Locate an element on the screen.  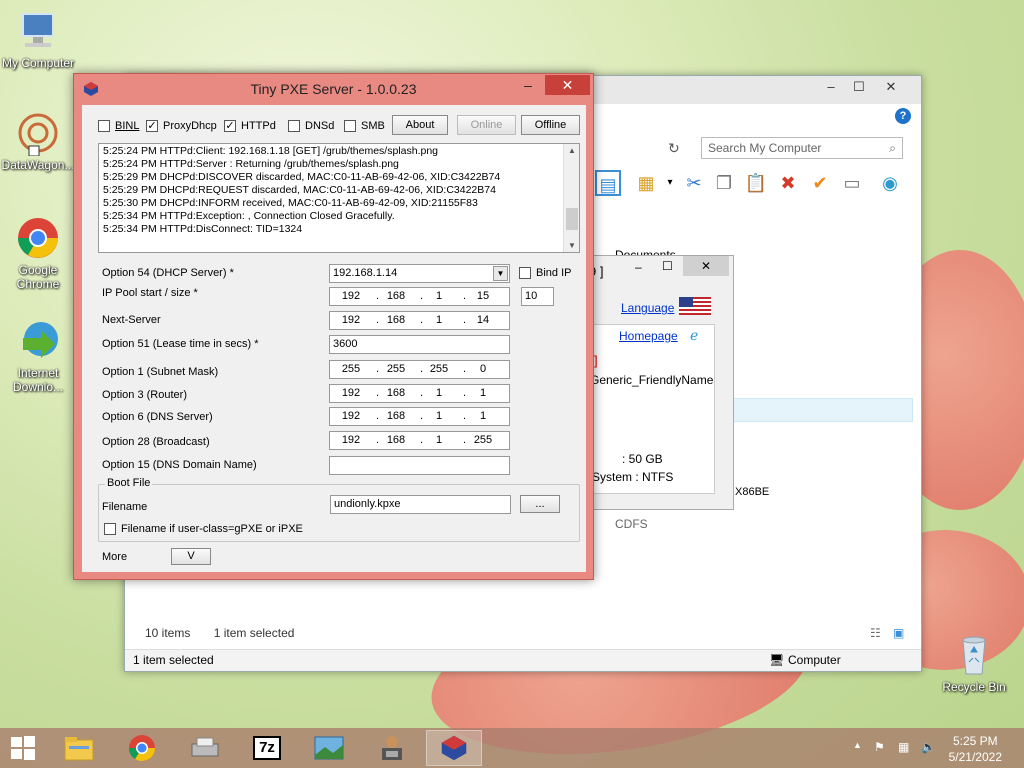
bracket-text: ] is located at coordinates (596, 360).